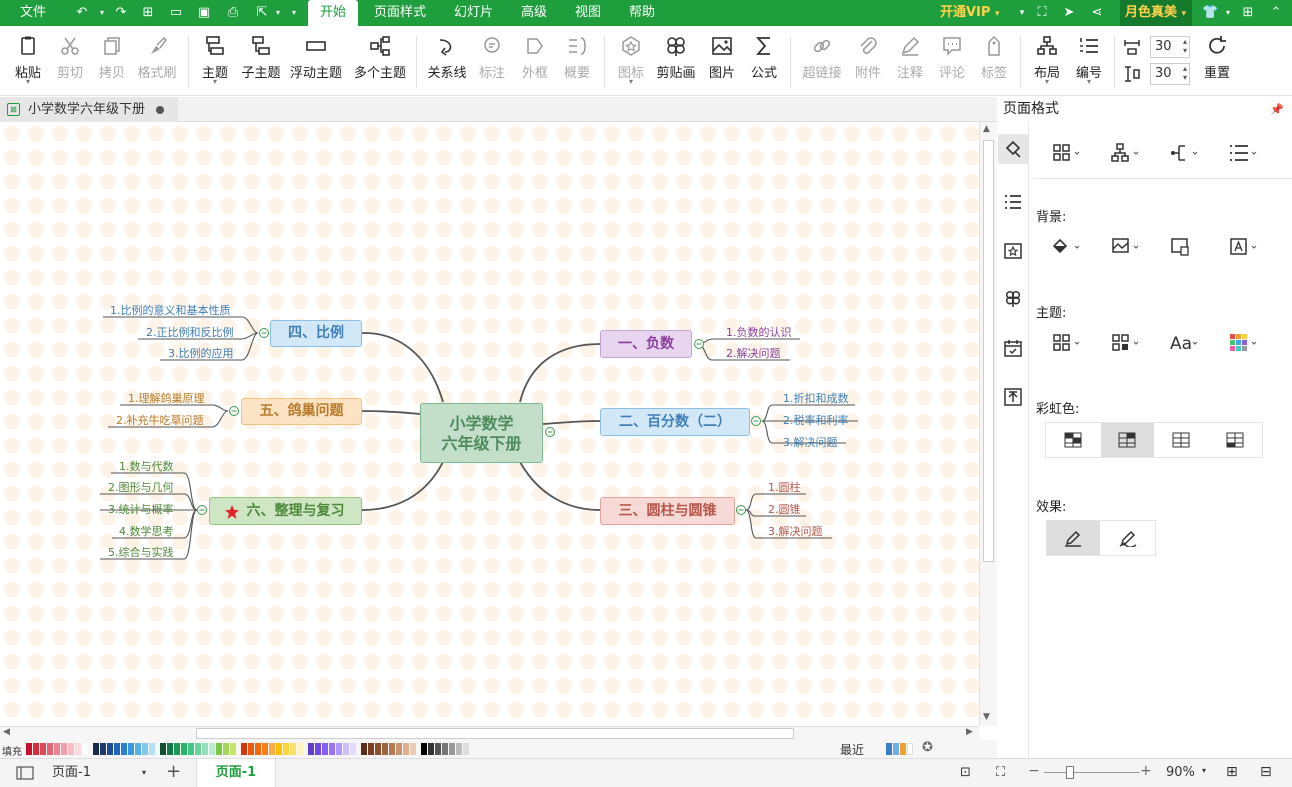  I want to click on unsaved-dot-icon, so click(160, 110).